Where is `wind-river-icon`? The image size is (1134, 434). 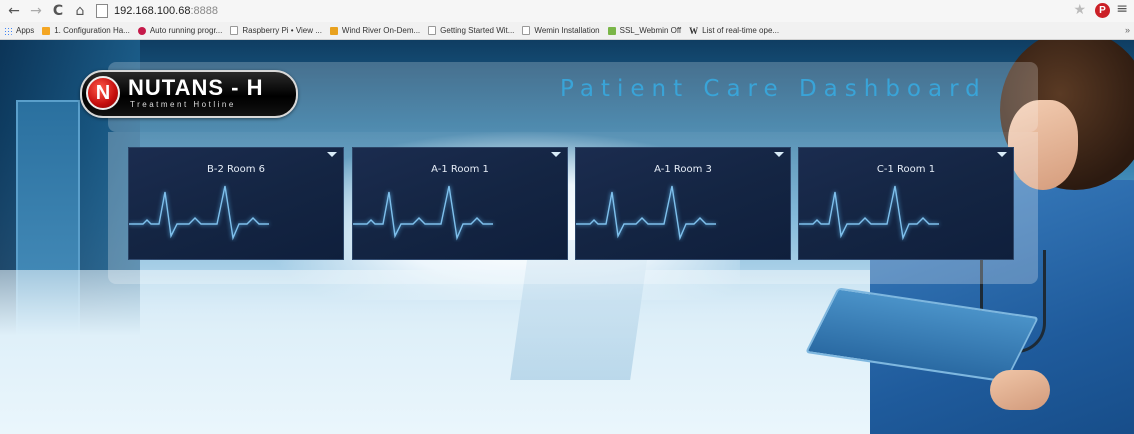 wind-river-icon is located at coordinates (333, 30).